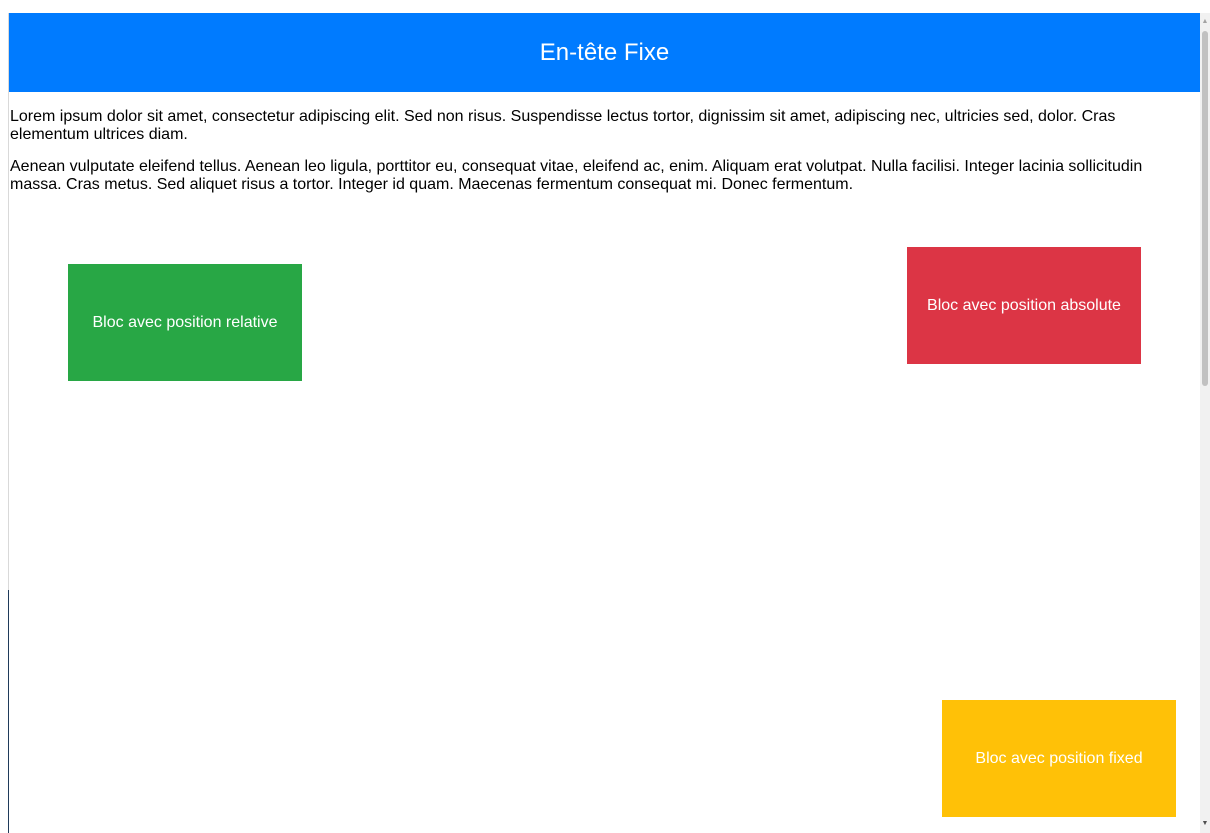 Image resolution: width=1210 pixels, height=833 pixels. What do you see at coordinates (1205, 22) in the screenshot?
I see `scroll-up-arrow-icon: ▲` at bounding box center [1205, 22].